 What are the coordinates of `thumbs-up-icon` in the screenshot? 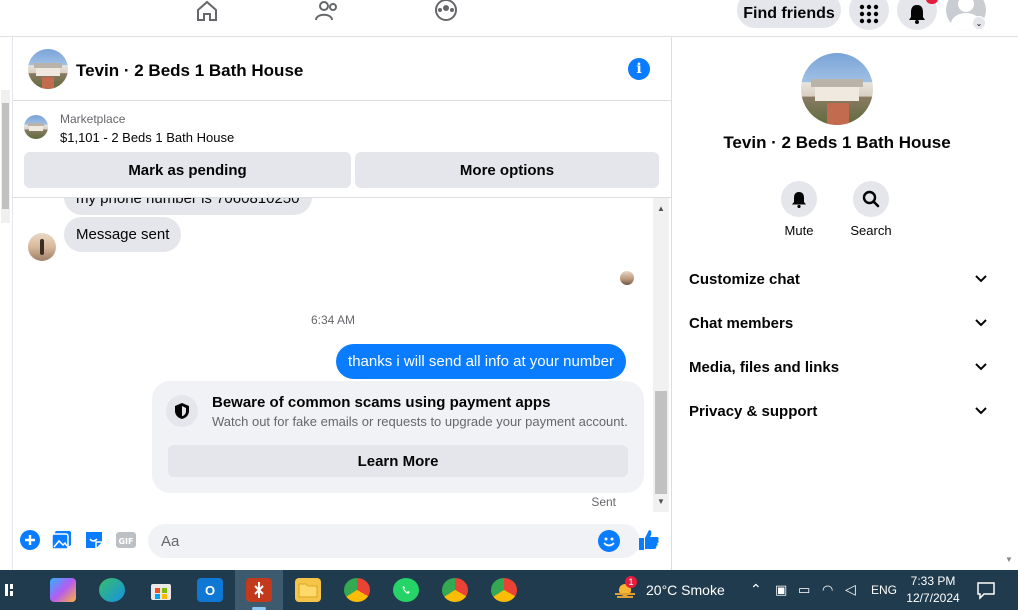 It's located at (649, 540).